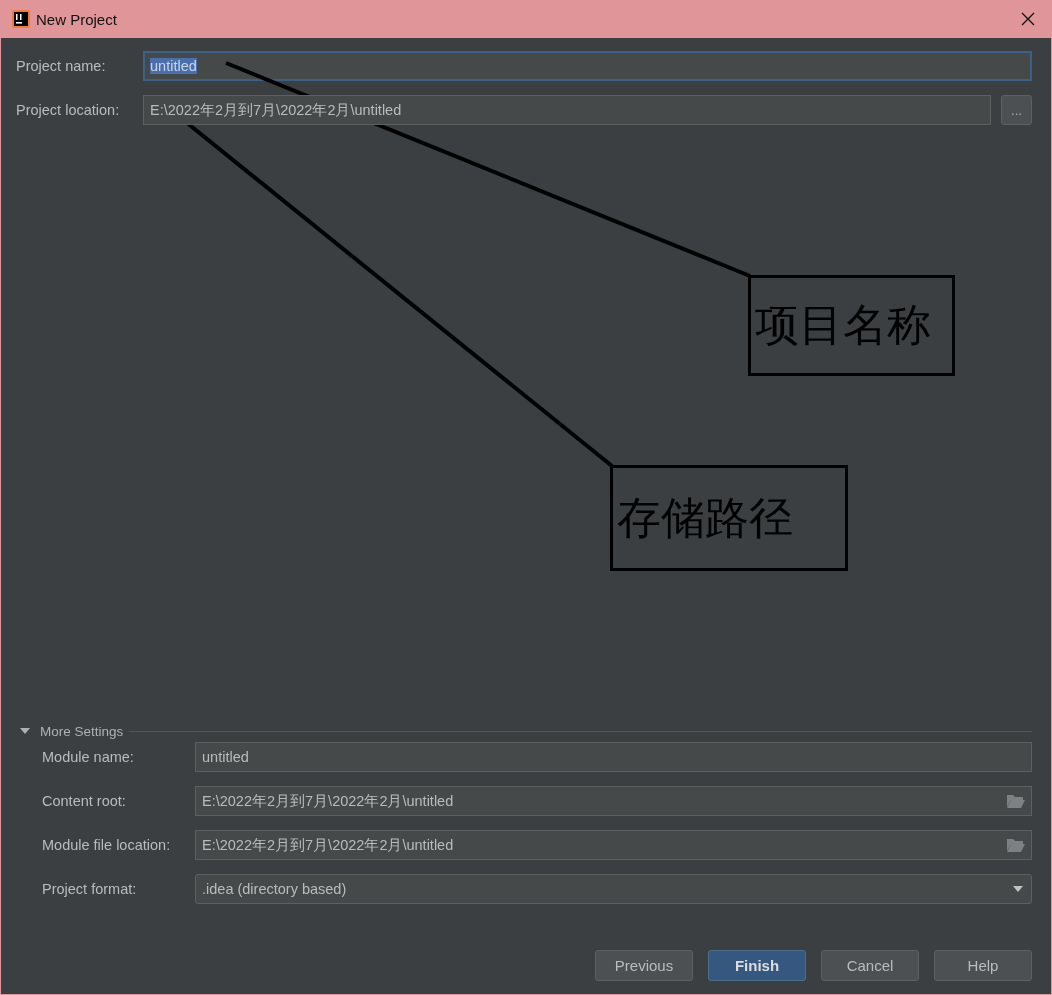 The height and width of the screenshot is (995, 1052). I want to click on dialog-button: Cancel, so click(870, 965).